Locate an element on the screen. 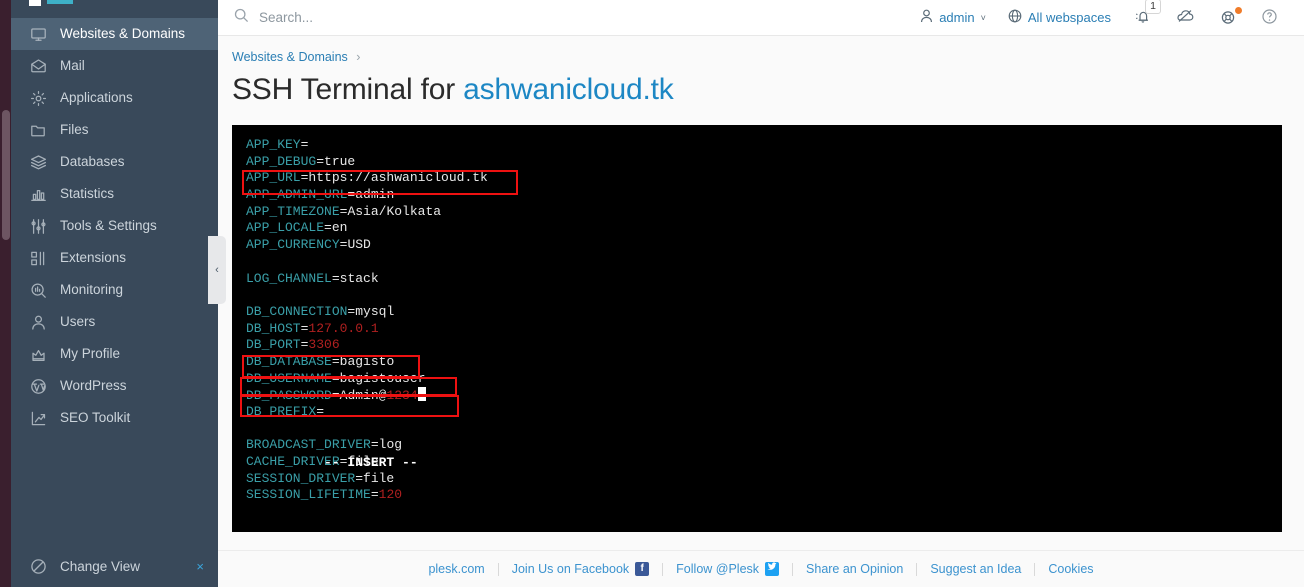  support-button is located at coordinates (1228, 17).